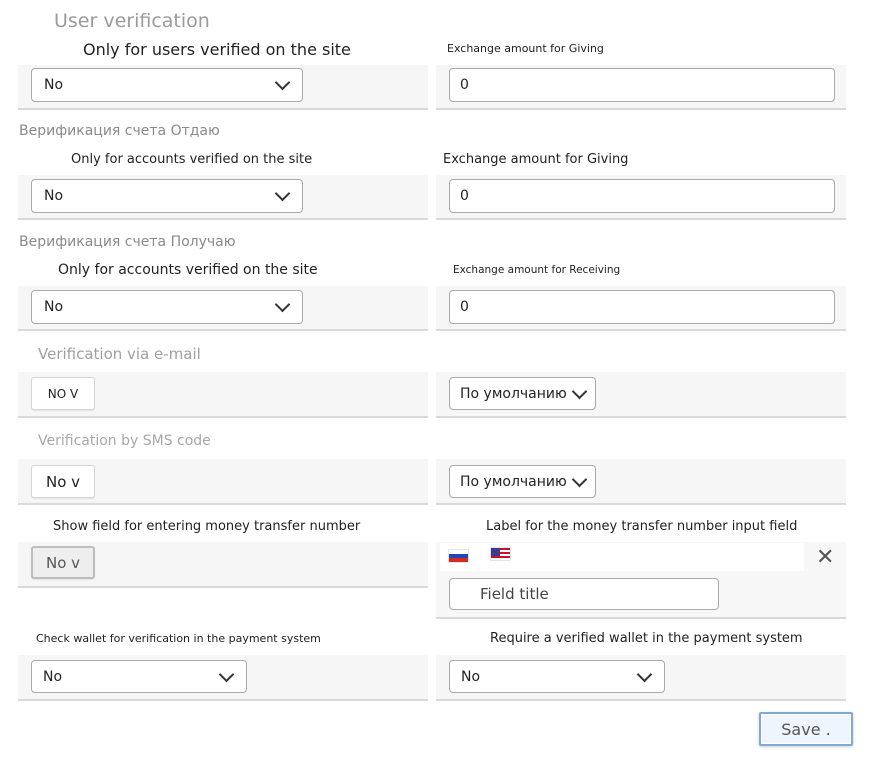 The width and height of the screenshot is (872, 762). Describe the element at coordinates (188, 270) in the screenshot. I see `label-accounts-verified-receiving: Only for accounts verified on the site` at that location.